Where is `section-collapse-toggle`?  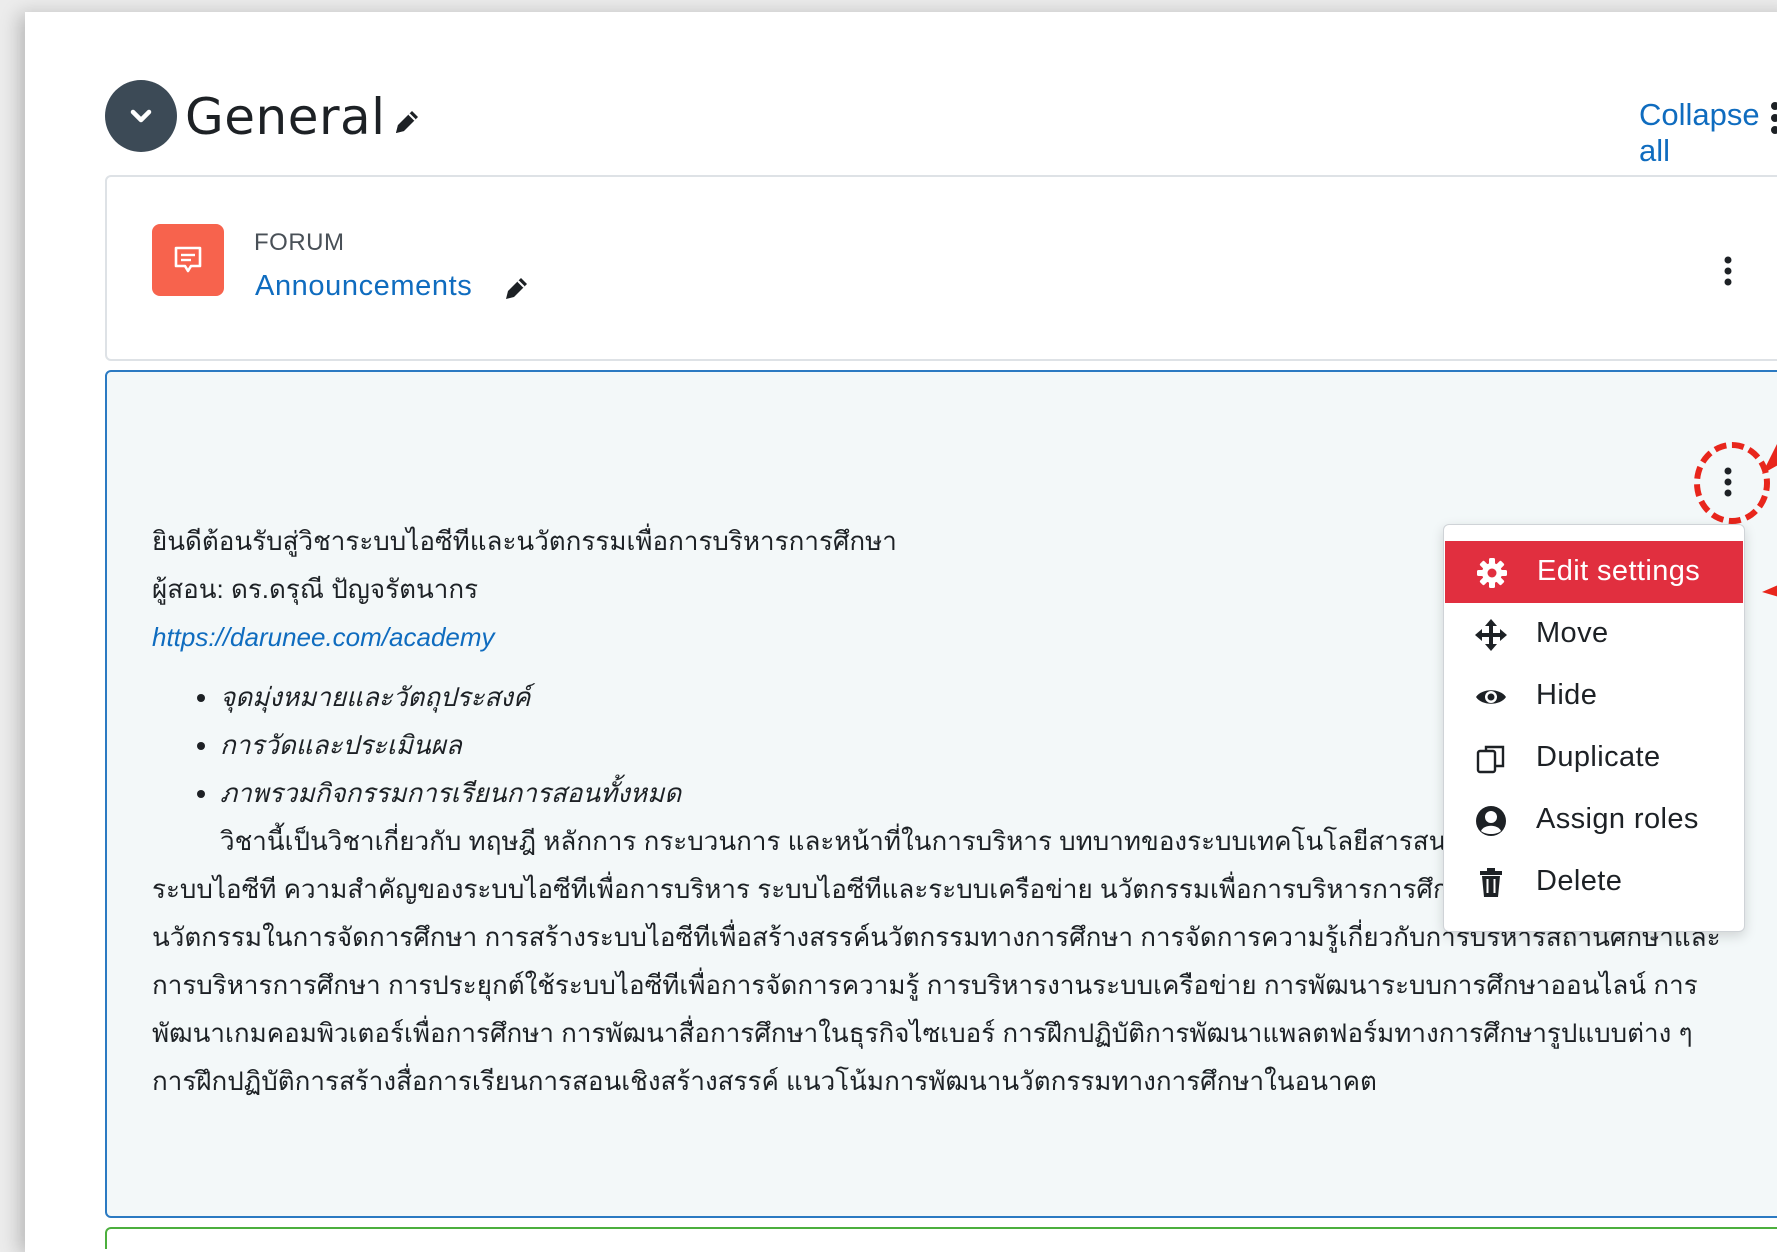 section-collapse-toggle is located at coordinates (141, 116).